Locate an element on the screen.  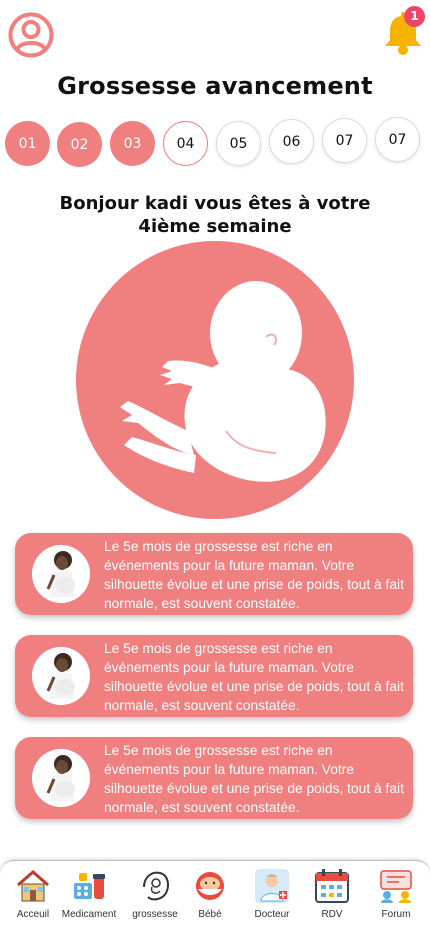
step-06: 06 is located at coordinates (291, 141).